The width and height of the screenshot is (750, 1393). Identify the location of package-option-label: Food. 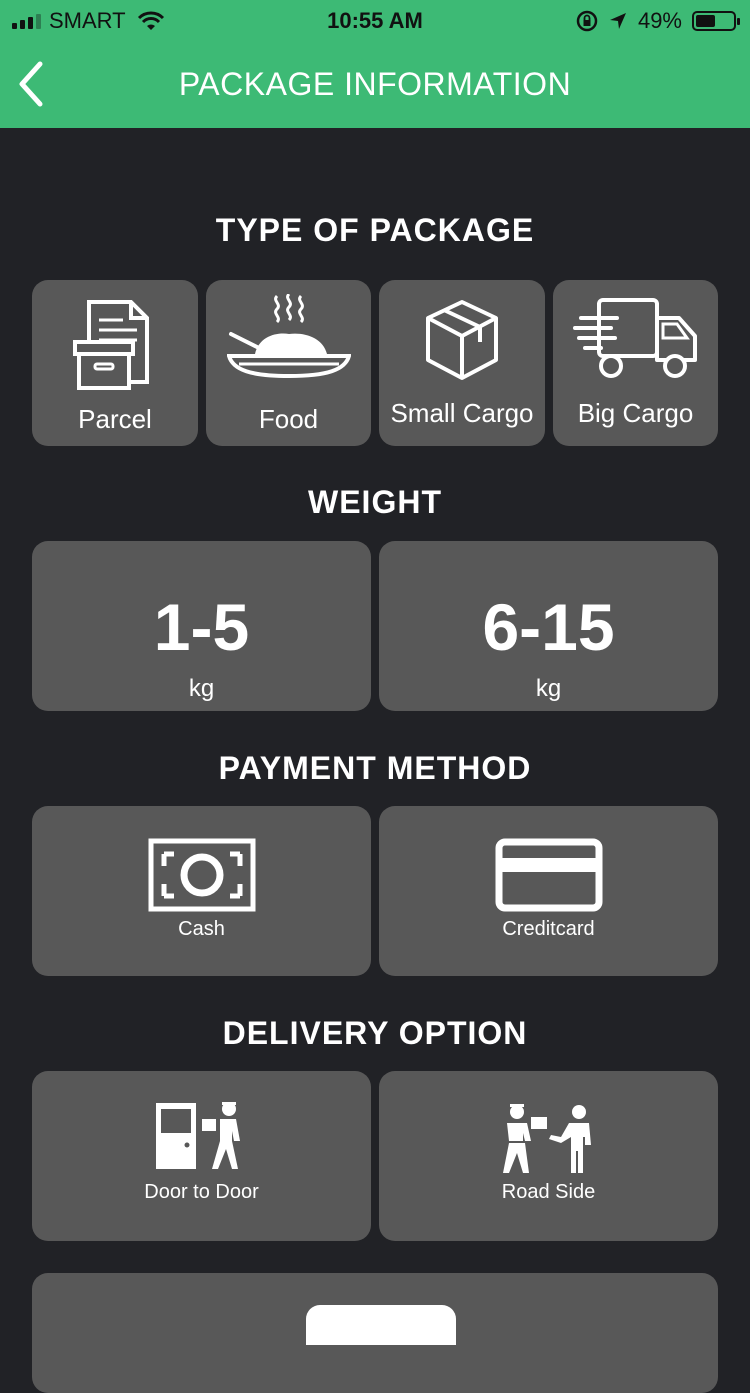
(288, 419).